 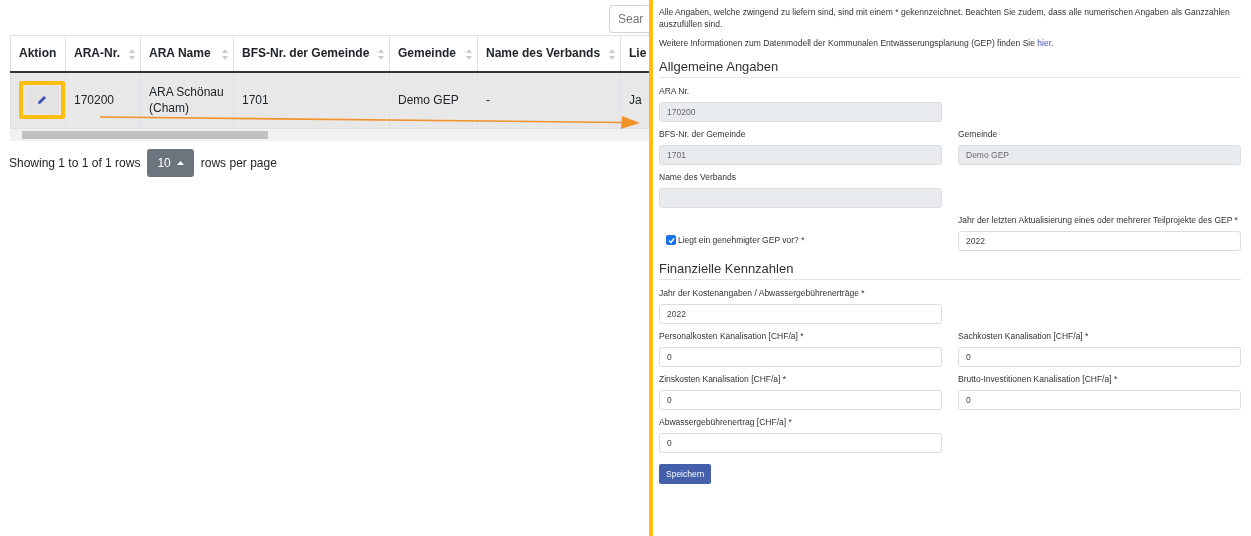 I want to click on column-header: Name des Verbands, so click(x=549, y=53).